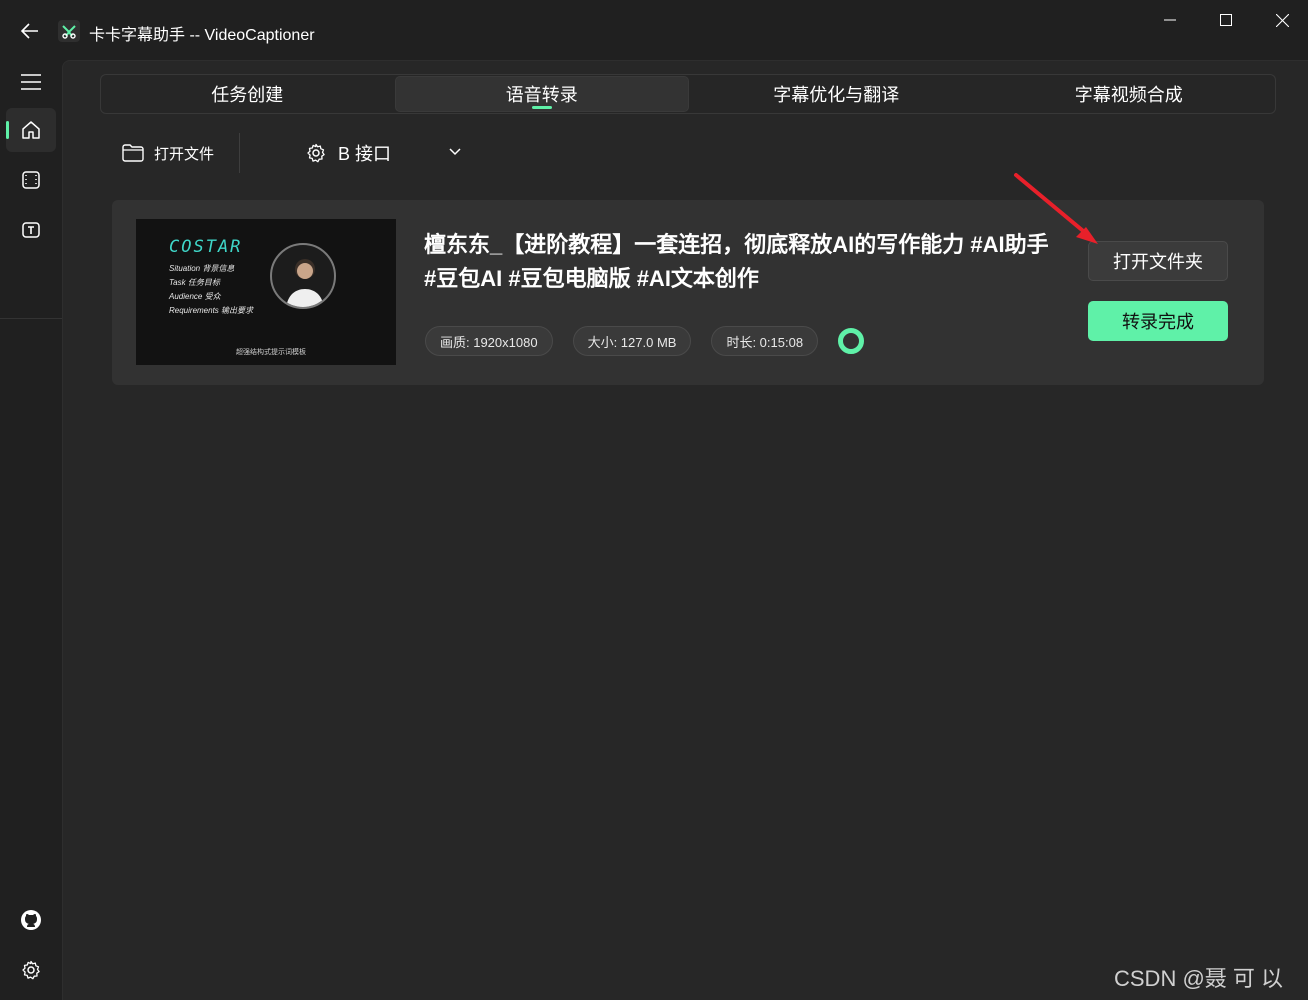 The width and height of the screenshot is (1308, 1000). I want to click on api-select-label: B 接口, so click(365, 154).